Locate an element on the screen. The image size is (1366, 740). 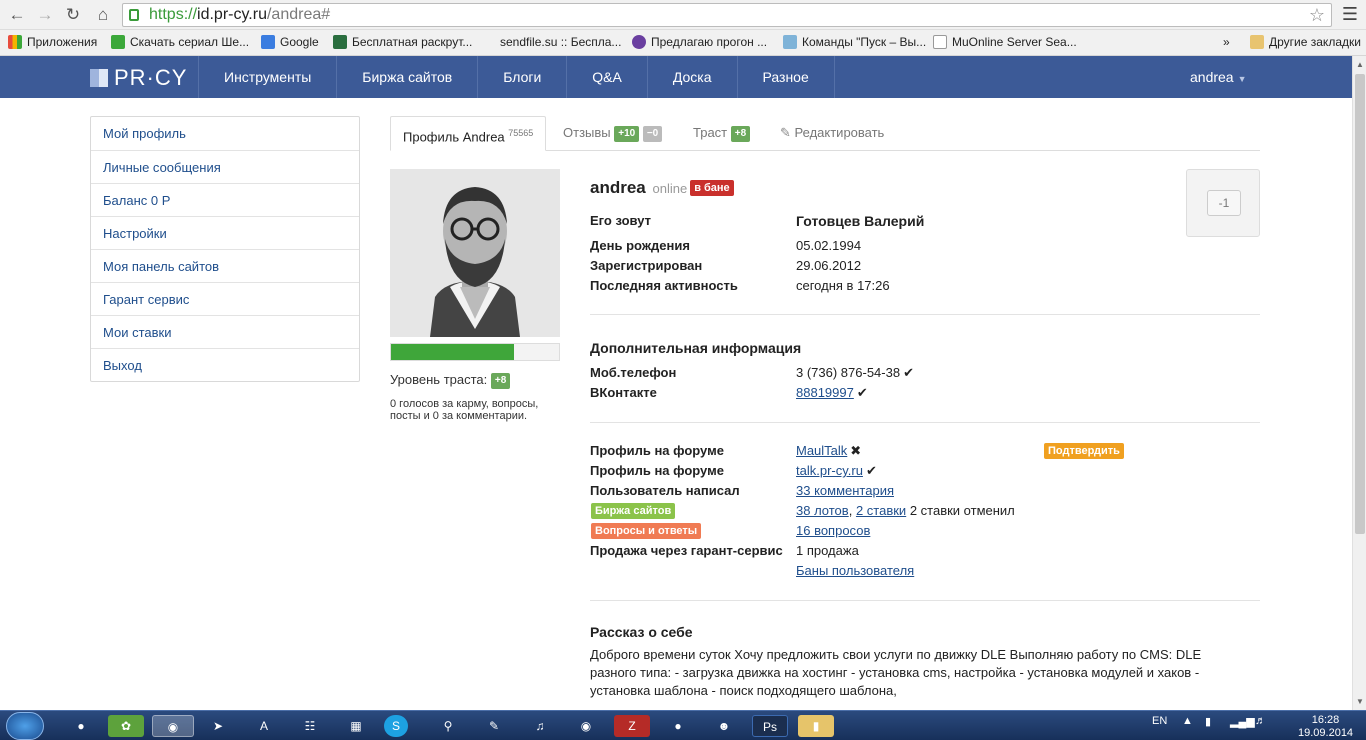
notepad-icon: ✎ is located at coordinates (494, 726).